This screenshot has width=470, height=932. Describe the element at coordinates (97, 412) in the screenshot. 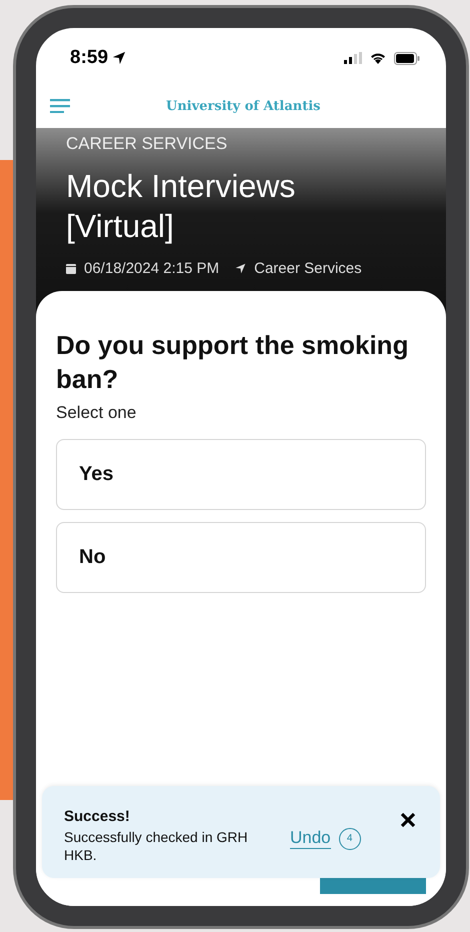

I see `question-hint: Select one` at that location.